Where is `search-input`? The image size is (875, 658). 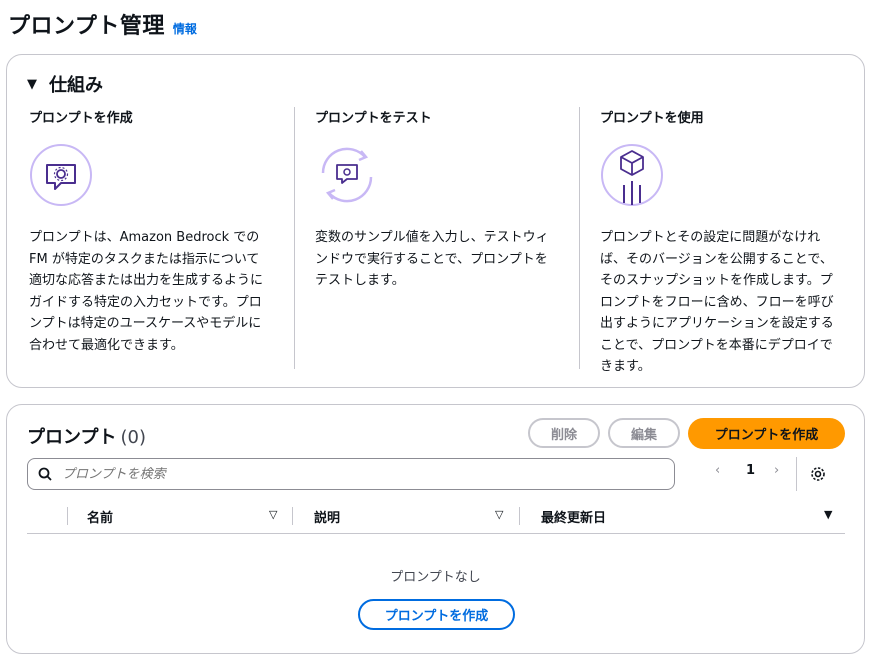
search-input is located at coordinates (342, 474).